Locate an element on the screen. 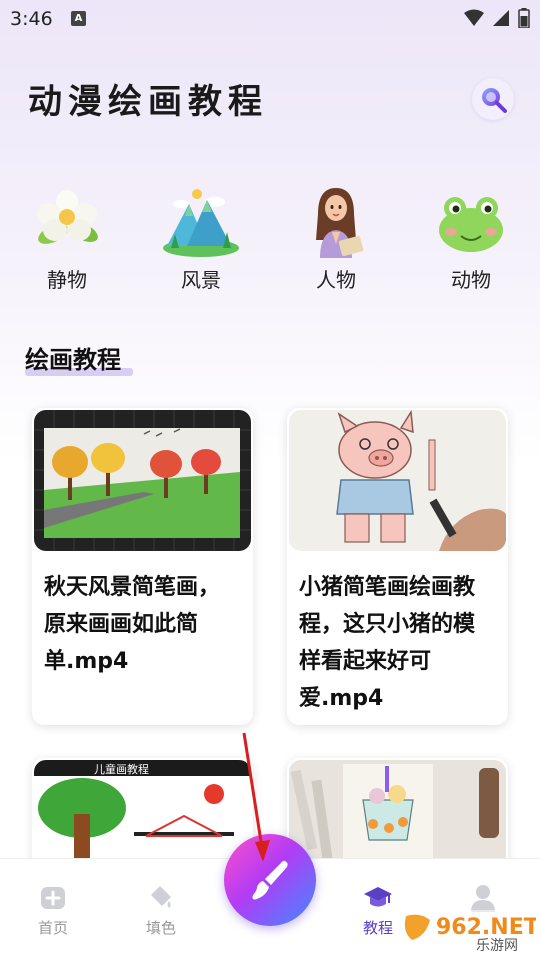  graduation-cap-icon is located at coordinates (378, 897).